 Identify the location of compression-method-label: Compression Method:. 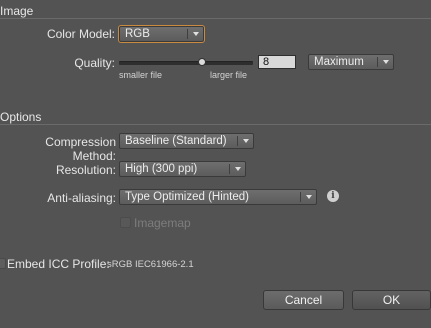
(80, 149).